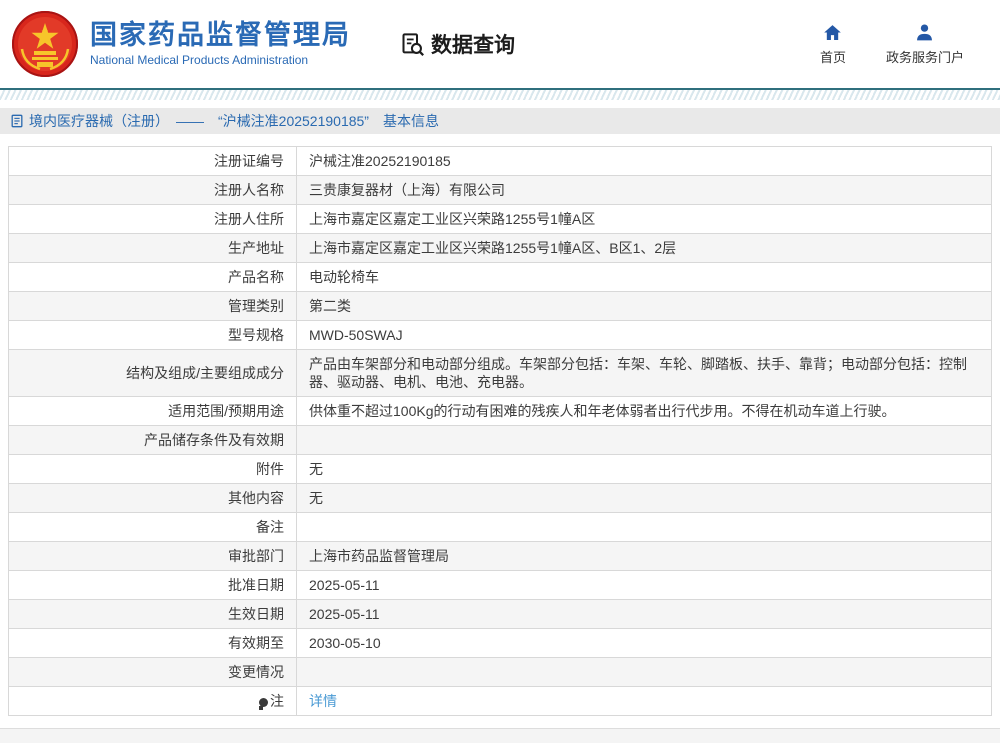 The width and height of the screenshot is (1000, 743). Describe the element at coordinates (152, 672) in the screenshot. I see `row-label: 变更情况` at that location.